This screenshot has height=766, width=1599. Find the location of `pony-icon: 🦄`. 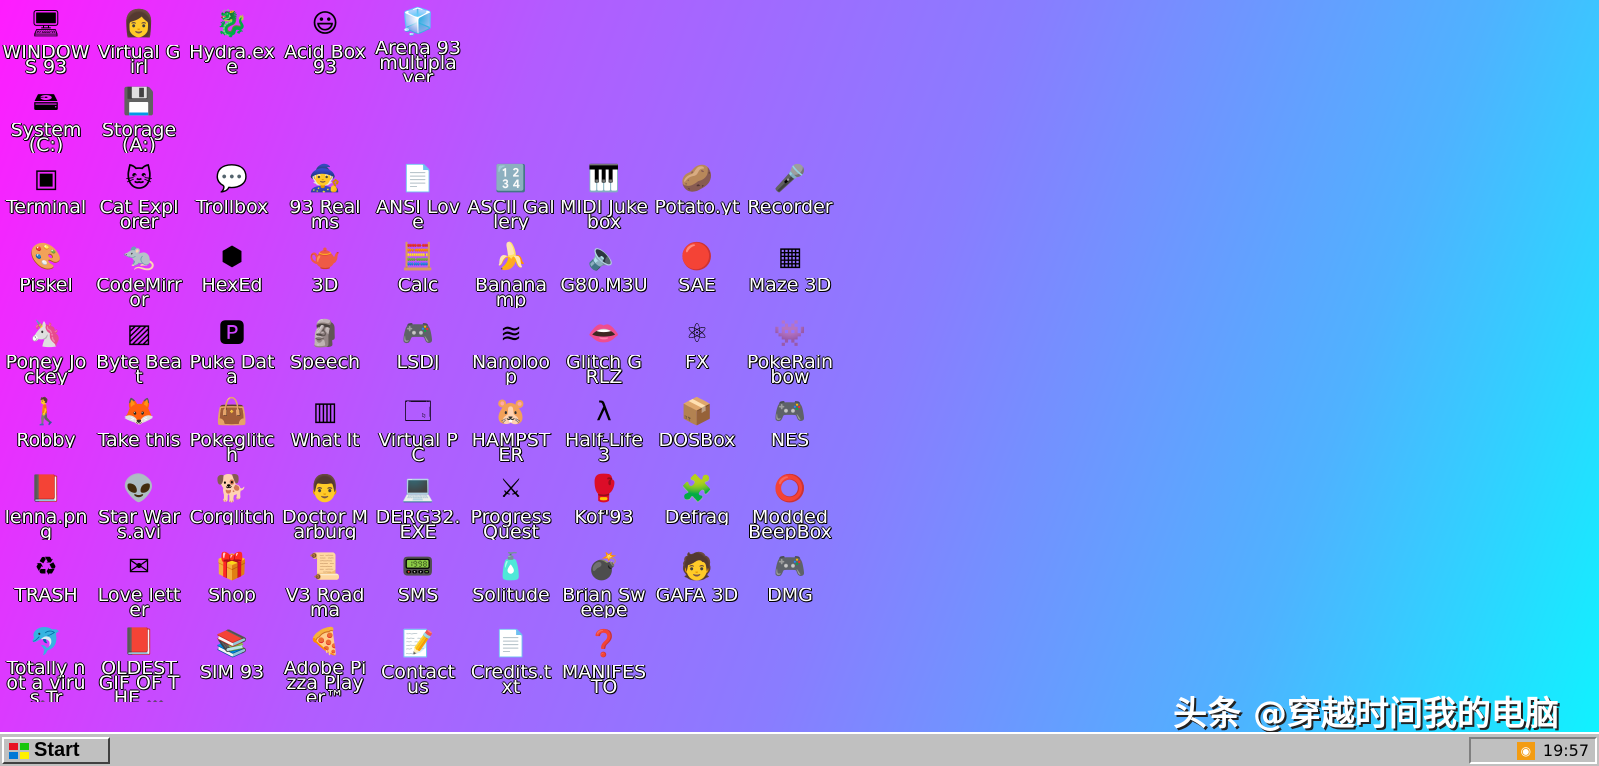

pony-icon: 🦄 is located at coordinates (46, 334).